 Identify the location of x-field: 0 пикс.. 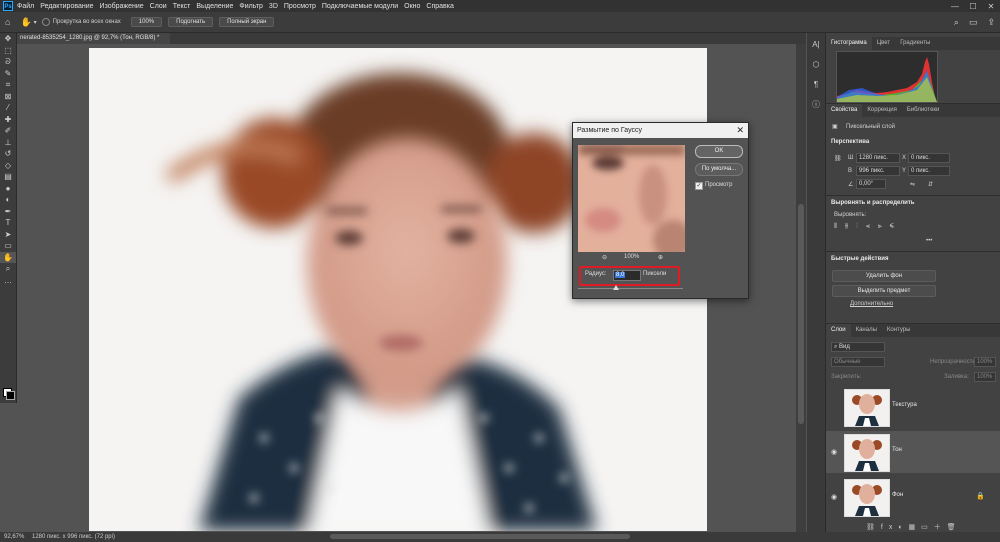
(929, 158).